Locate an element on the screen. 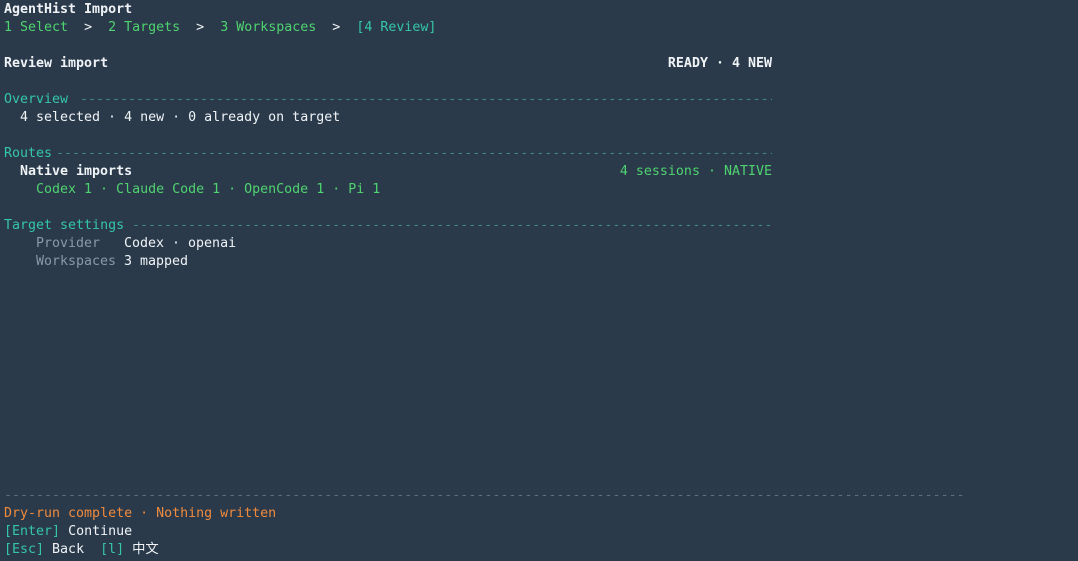 The image size is (1078, 561). setting-key: Workspaces is located at coordinates (76, 261).